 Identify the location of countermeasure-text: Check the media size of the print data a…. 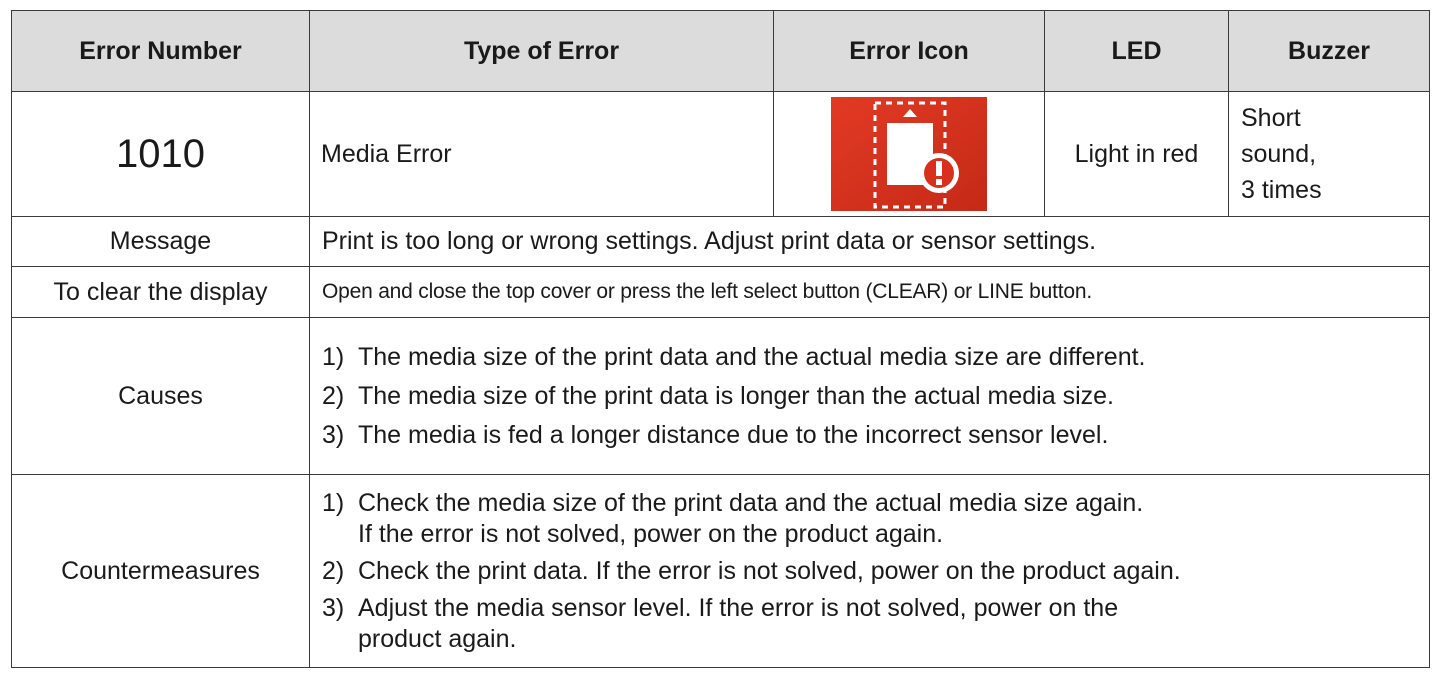
(750, 519).